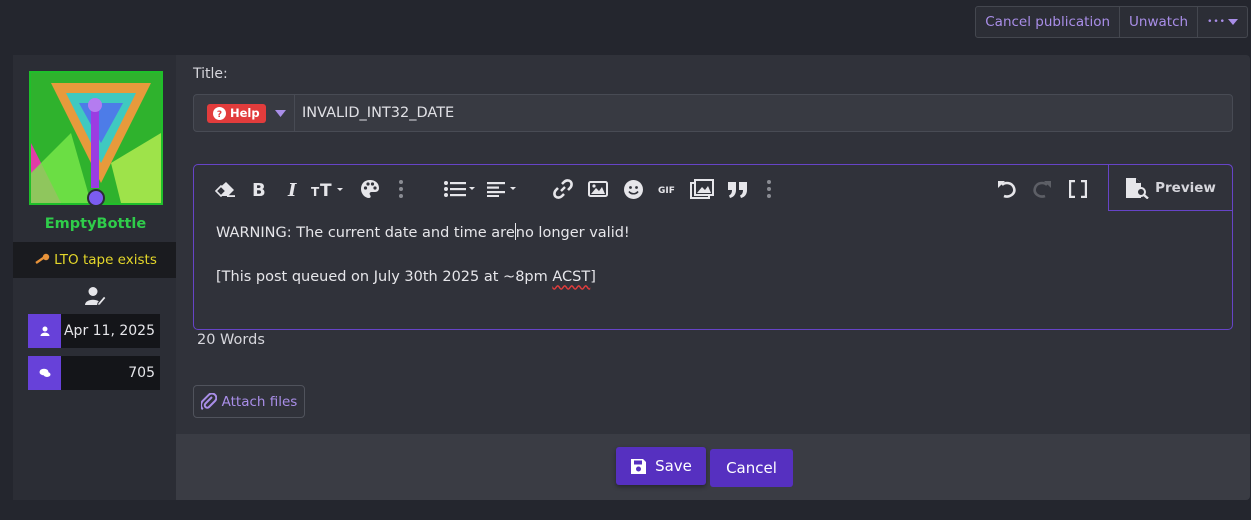 Image resolution: width=1251 pixels, height=520 pixels. Describe the element at coordinates (1233, 22) in the screenshot. I see `chevron-down-icon` at that location.